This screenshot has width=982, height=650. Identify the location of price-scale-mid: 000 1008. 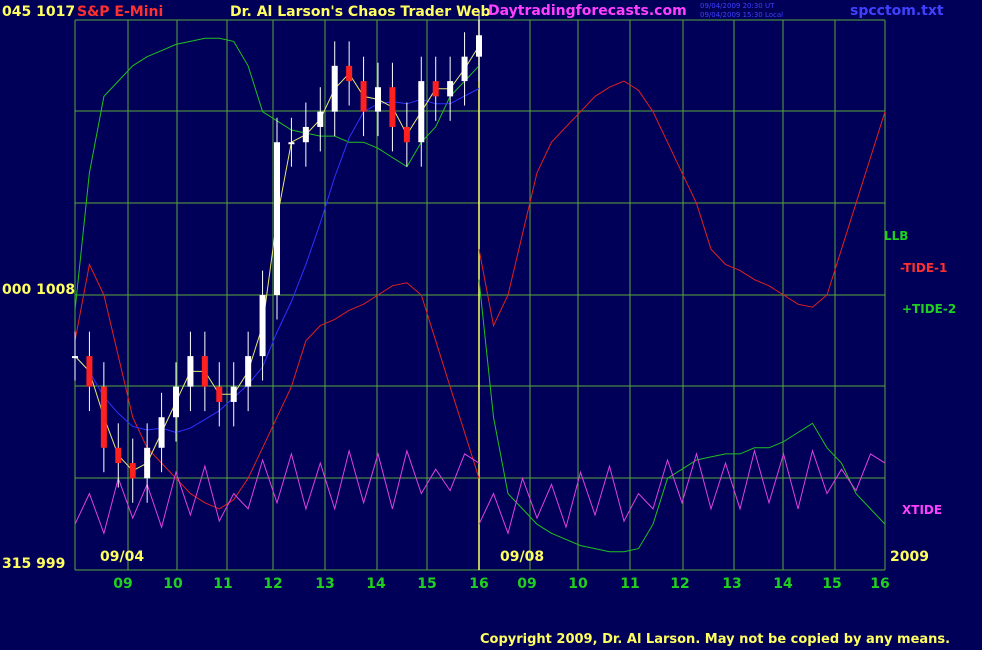
(39, 290).